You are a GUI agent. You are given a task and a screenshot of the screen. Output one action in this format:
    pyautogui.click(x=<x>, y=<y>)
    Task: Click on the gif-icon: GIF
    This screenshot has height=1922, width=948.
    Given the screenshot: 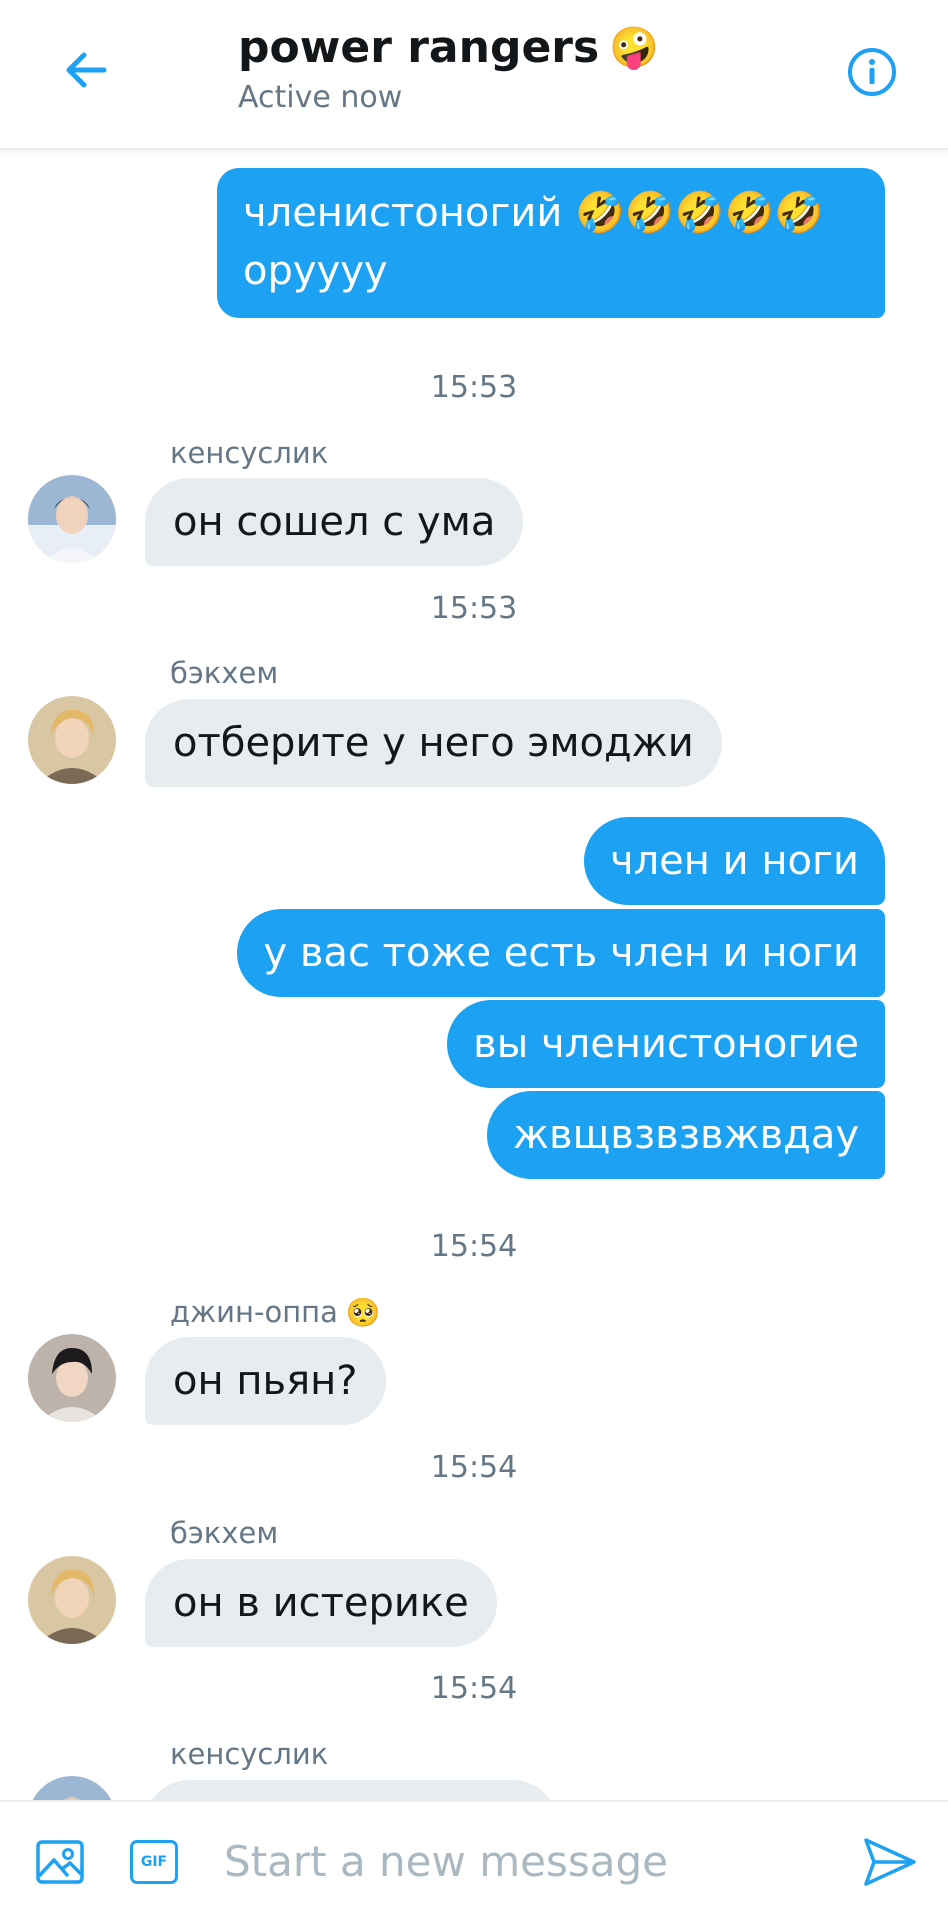 What is the action you would take?
    pyautogui.click(x=154, y=1862)
    